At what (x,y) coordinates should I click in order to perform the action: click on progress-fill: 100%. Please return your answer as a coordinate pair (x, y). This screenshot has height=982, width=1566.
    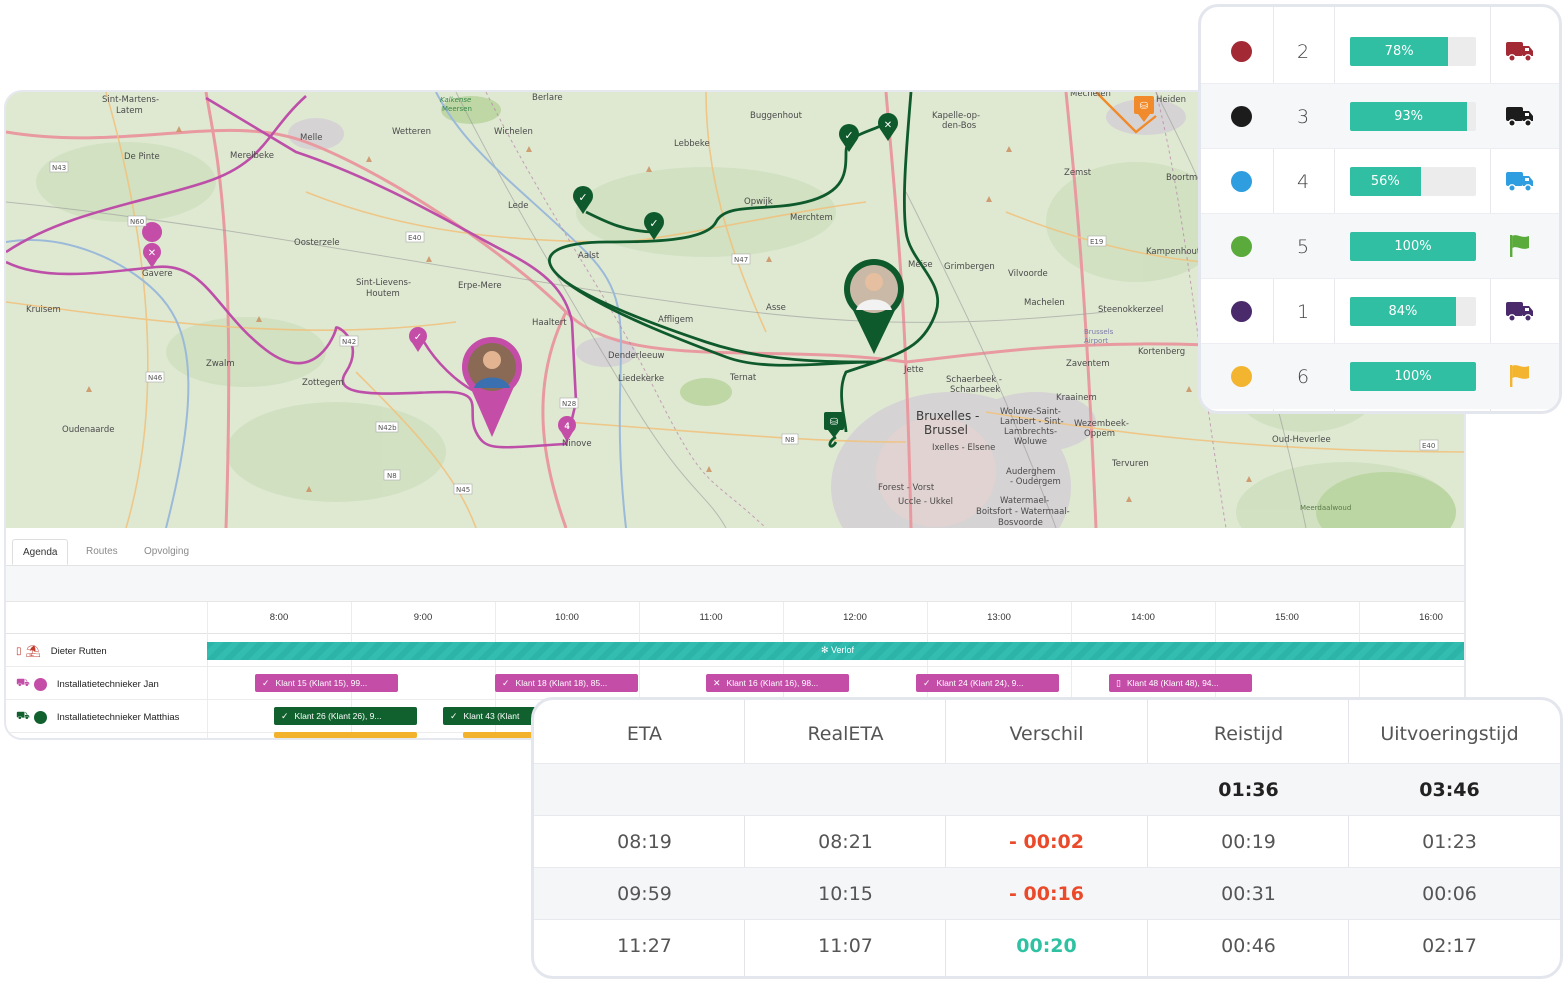
    Looking at the image, I should click on (1413, 246).